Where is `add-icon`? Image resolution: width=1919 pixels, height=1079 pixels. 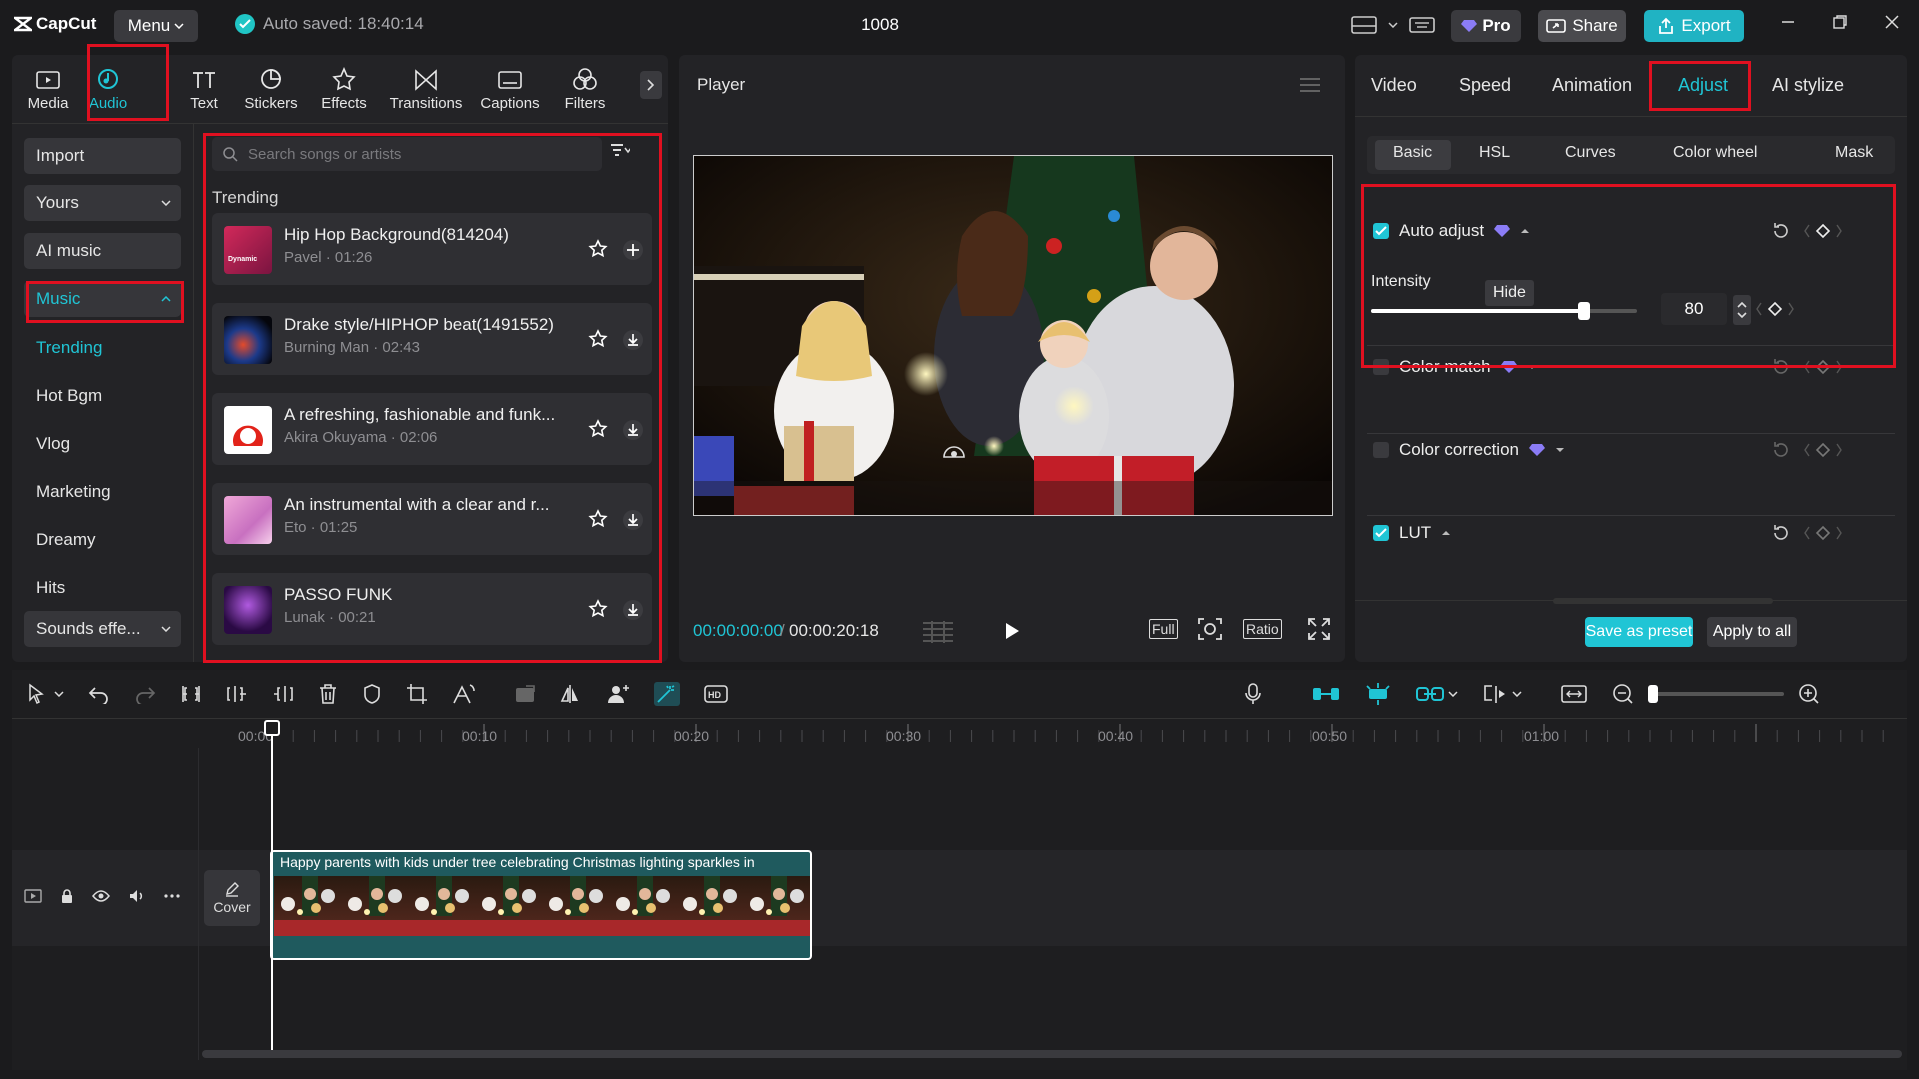
add-icon is located at coordinates (633, 250).